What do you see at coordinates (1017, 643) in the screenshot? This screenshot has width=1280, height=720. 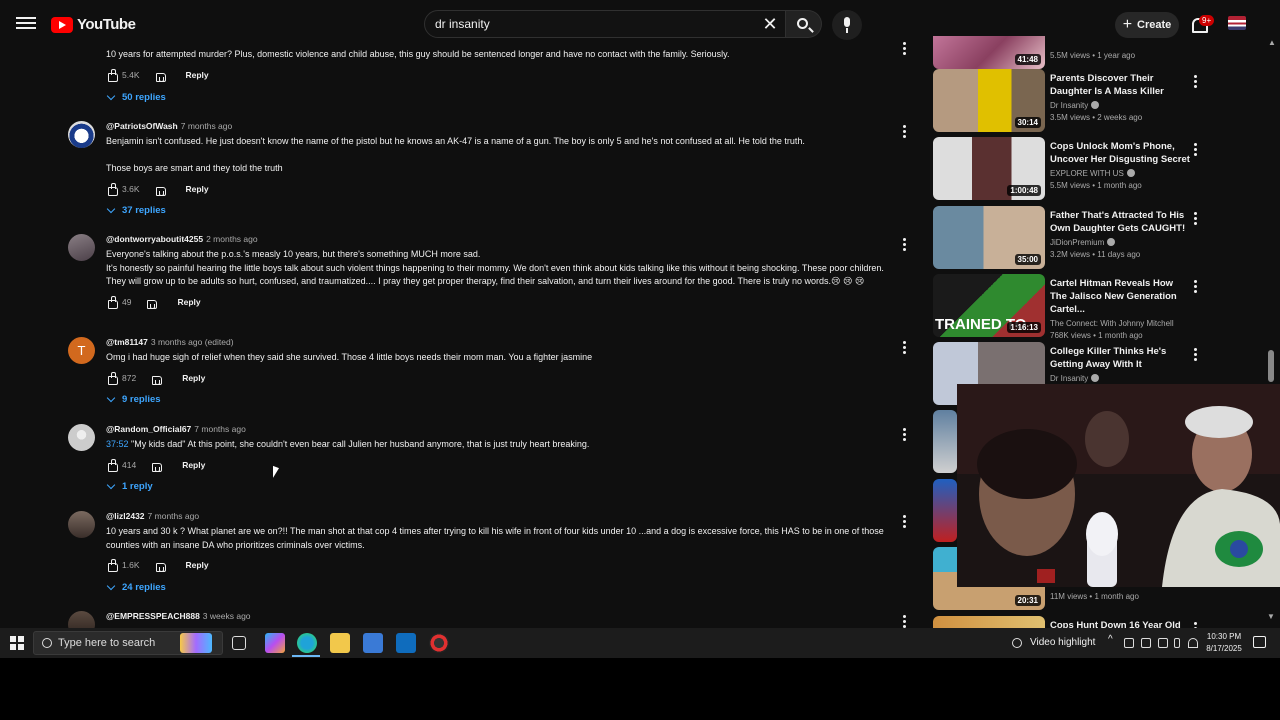 I see `video-highlight-icon` at bounding box center [1017, 643].